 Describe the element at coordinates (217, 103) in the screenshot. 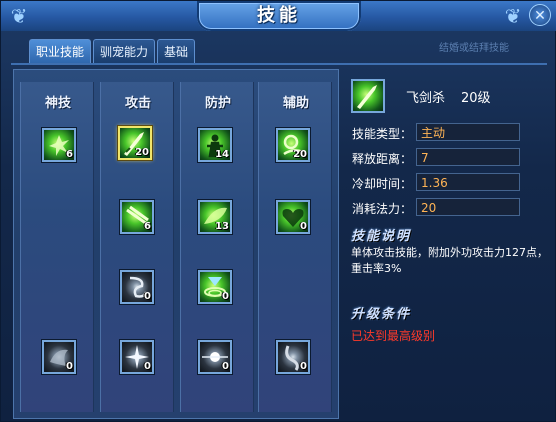

I see `column-header: 防护` at that location.